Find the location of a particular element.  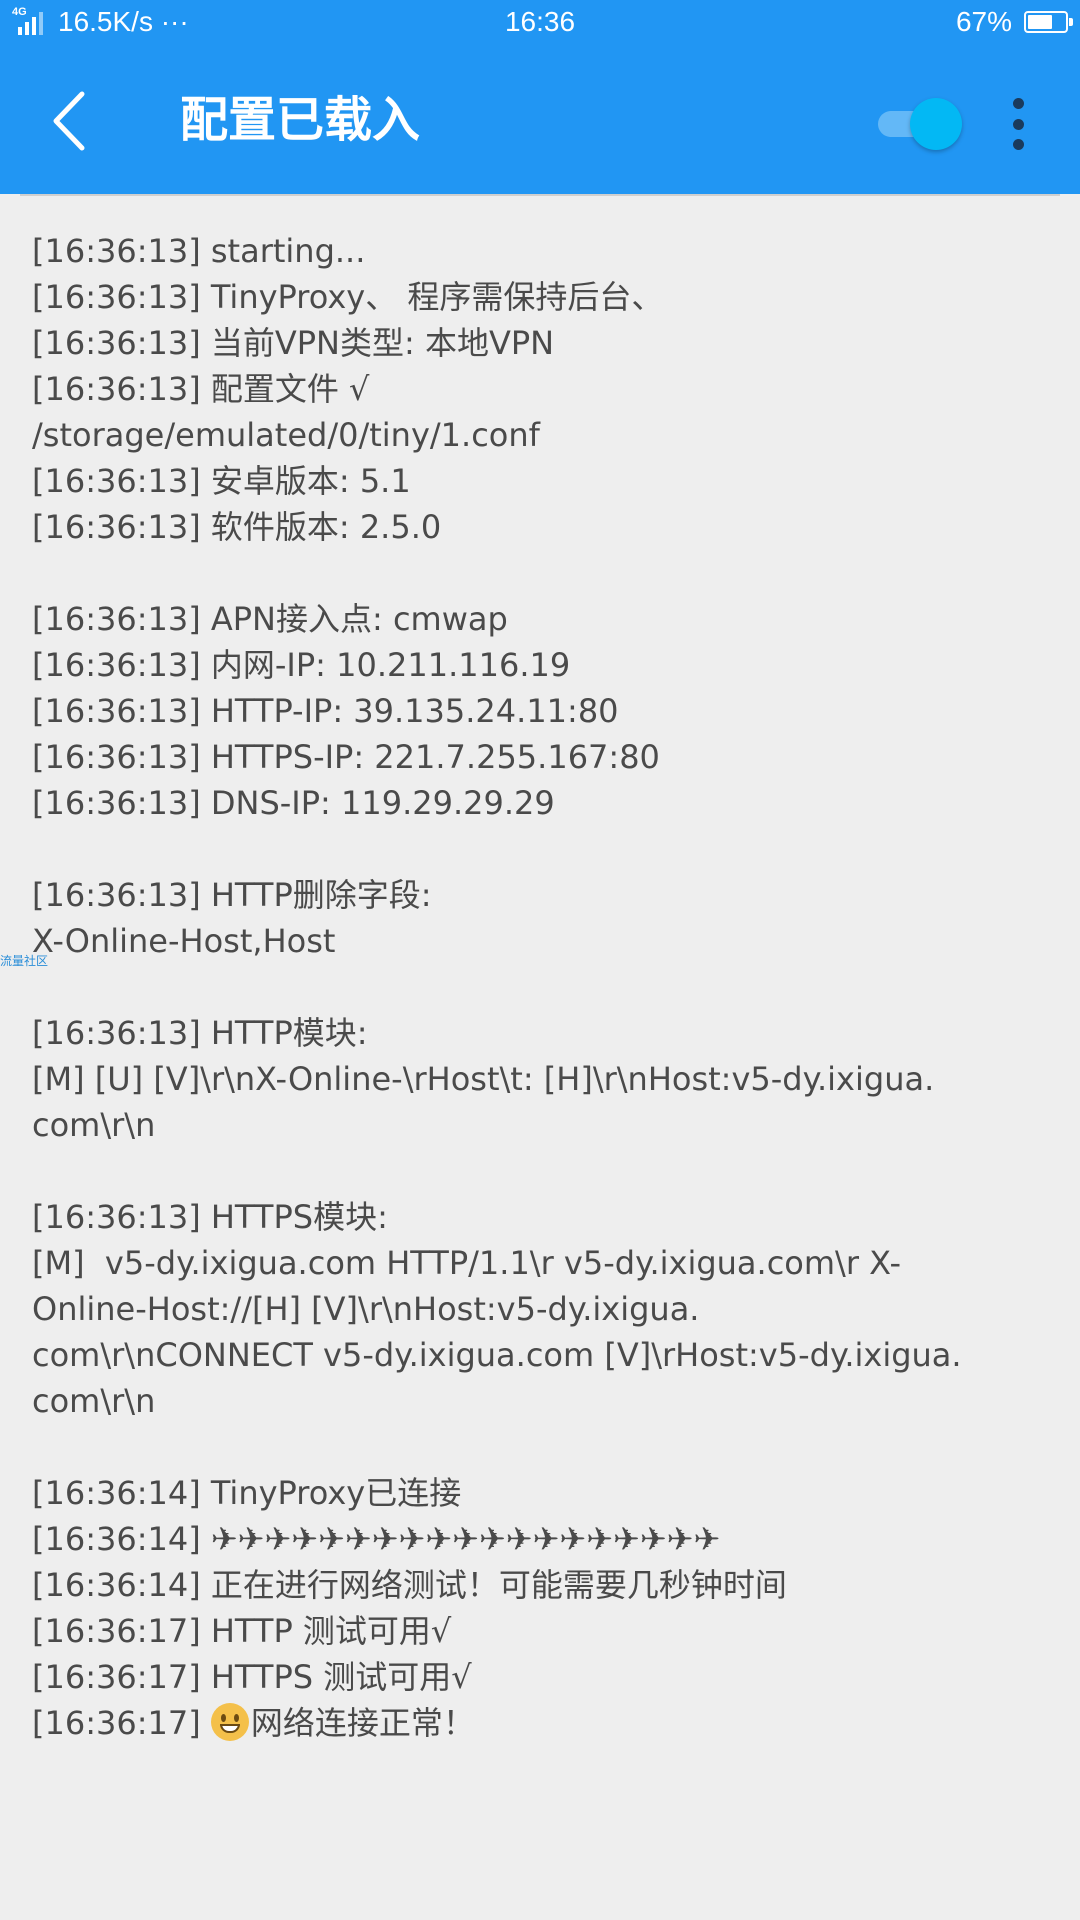

log-line: [16:36:17] HTTP 测试可用√ is located at coordinates (242, 1631).